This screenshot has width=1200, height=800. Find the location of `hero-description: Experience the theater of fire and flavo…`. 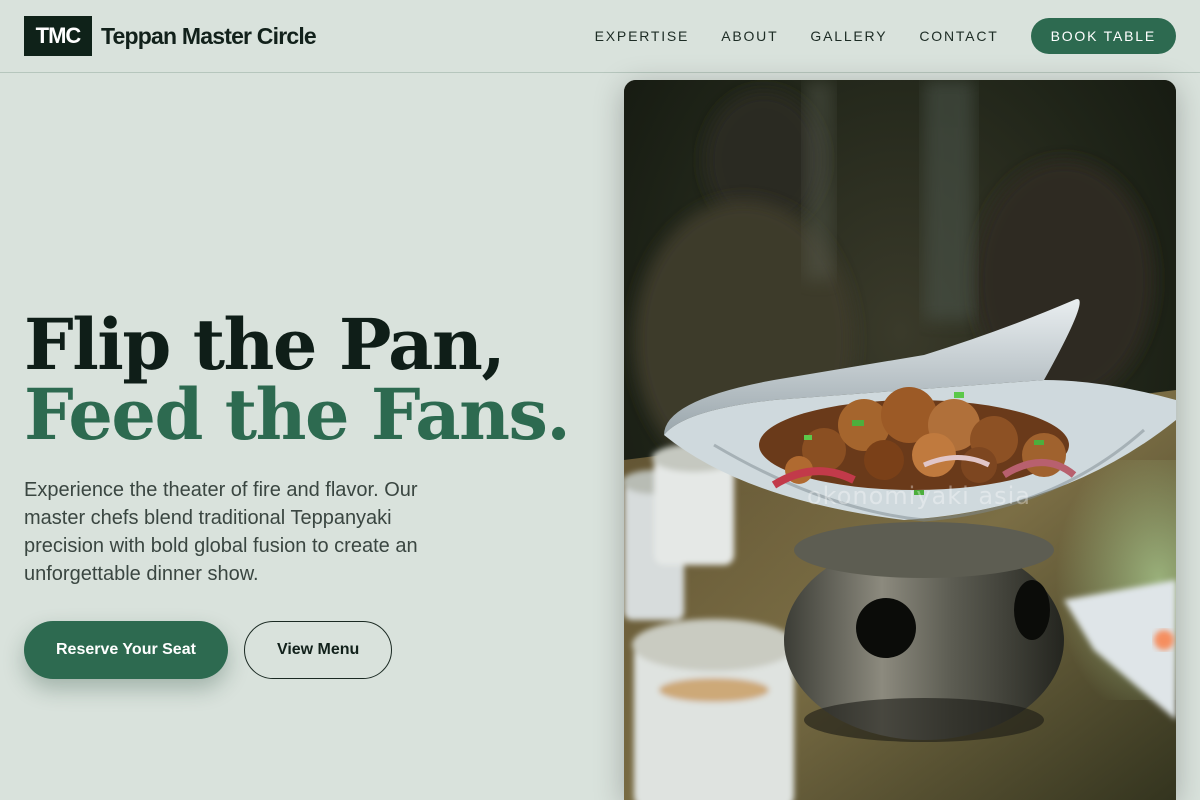

hero-description: Experience the theater of fire and flavo… is located at coordinates (221, 532).